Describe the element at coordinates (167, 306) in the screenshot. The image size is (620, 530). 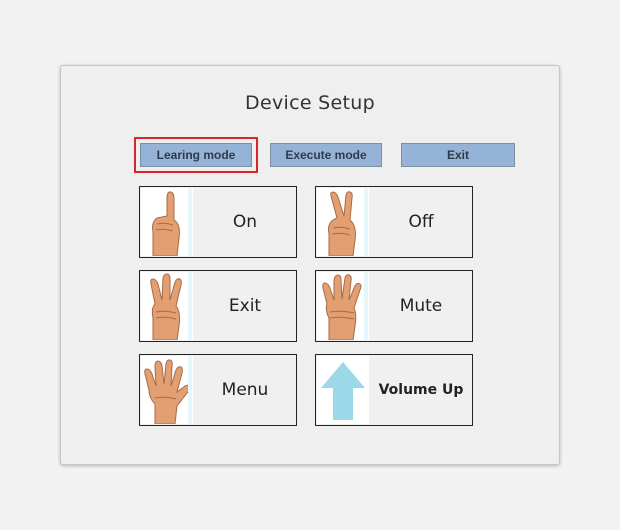
I see `three-finger-hand-icon` at that location.